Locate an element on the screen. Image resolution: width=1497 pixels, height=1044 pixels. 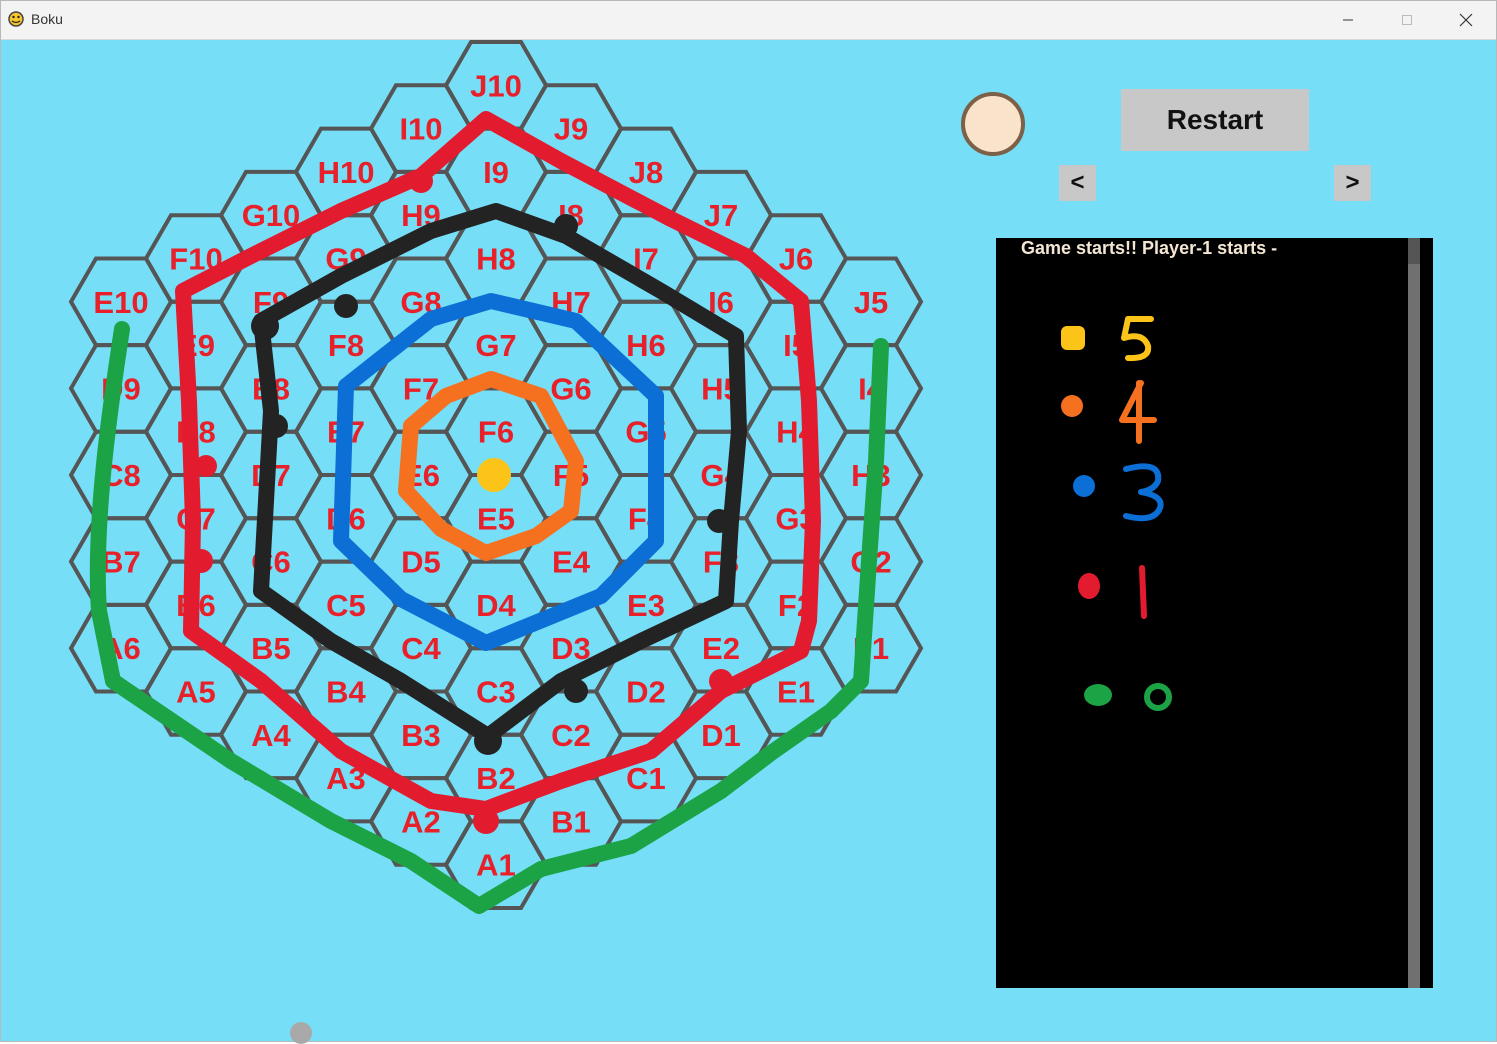
cell-label: J8 is located at coordinates (646, 172).